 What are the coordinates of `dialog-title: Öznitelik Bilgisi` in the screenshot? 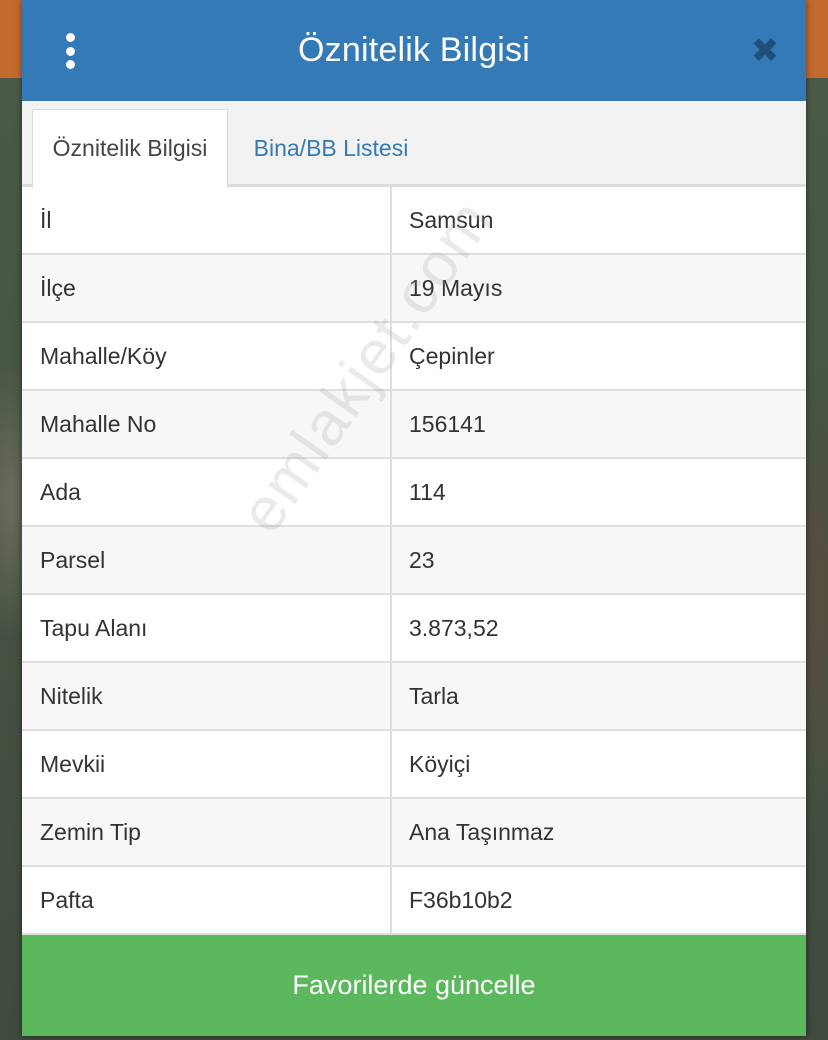 It's located at (414, 49).